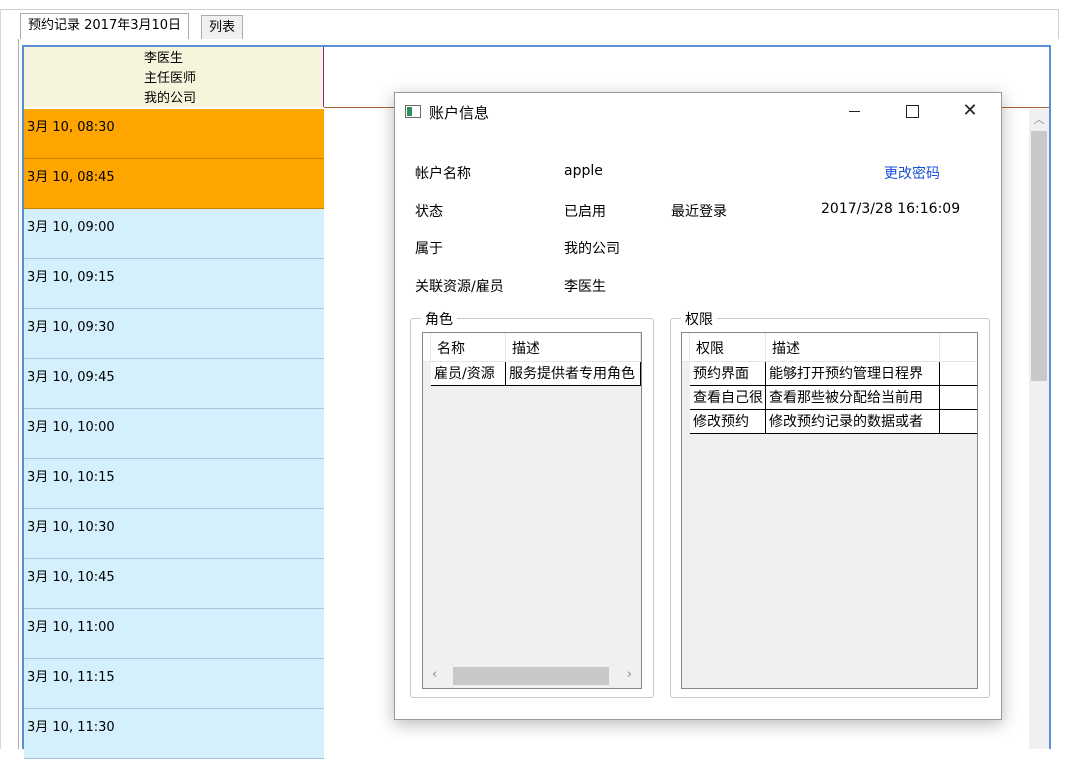 The image size is (1069, 759). What do you see at coordinates (174, 334) in the screenshot?
I see `time-slot: 3月 10, 09:30` at bounding box center [174, 334].